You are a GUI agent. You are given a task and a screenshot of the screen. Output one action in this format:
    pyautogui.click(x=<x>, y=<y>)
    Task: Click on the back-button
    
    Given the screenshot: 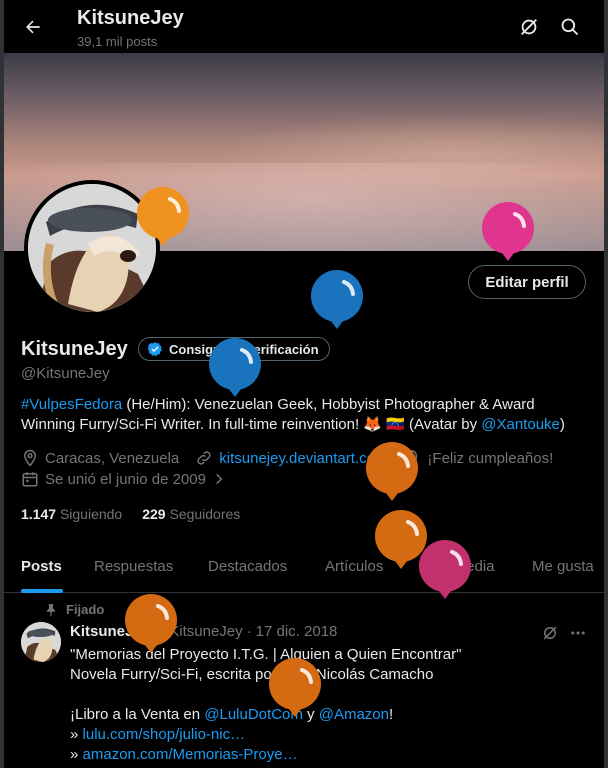 What is the action you would take?
    pyautogui.click(x=33, y=27)
    